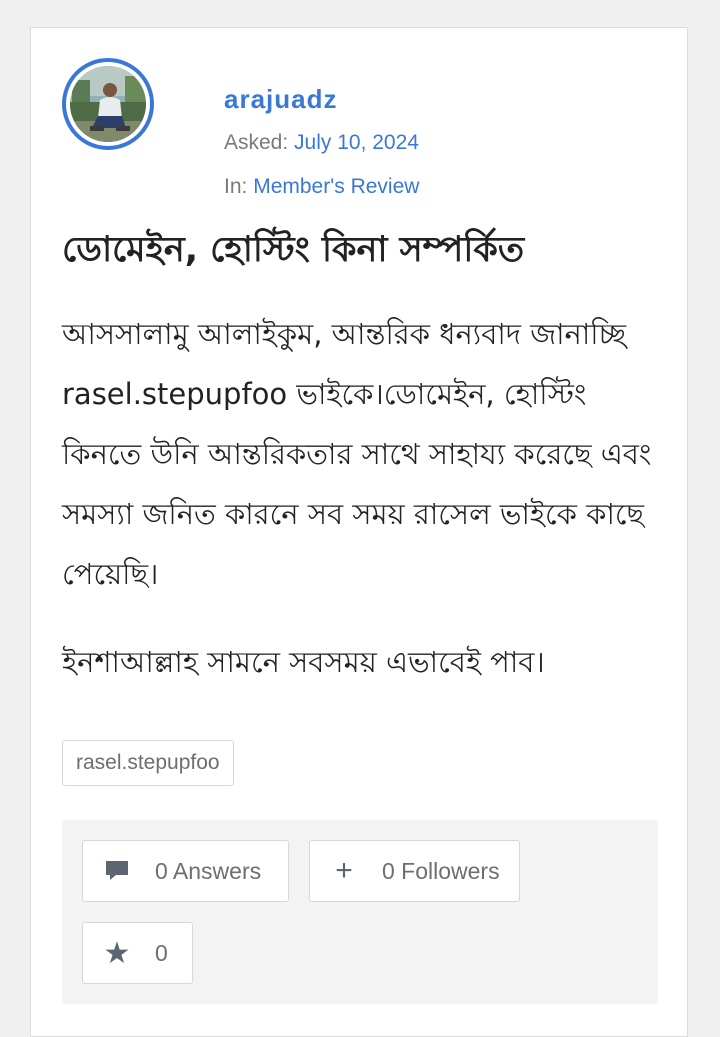 The image size is (720, 1037). What do you see at coordinates (117, 953) in the screenshot?
I see `star-icon: ★` at bounding box center [117, 953].